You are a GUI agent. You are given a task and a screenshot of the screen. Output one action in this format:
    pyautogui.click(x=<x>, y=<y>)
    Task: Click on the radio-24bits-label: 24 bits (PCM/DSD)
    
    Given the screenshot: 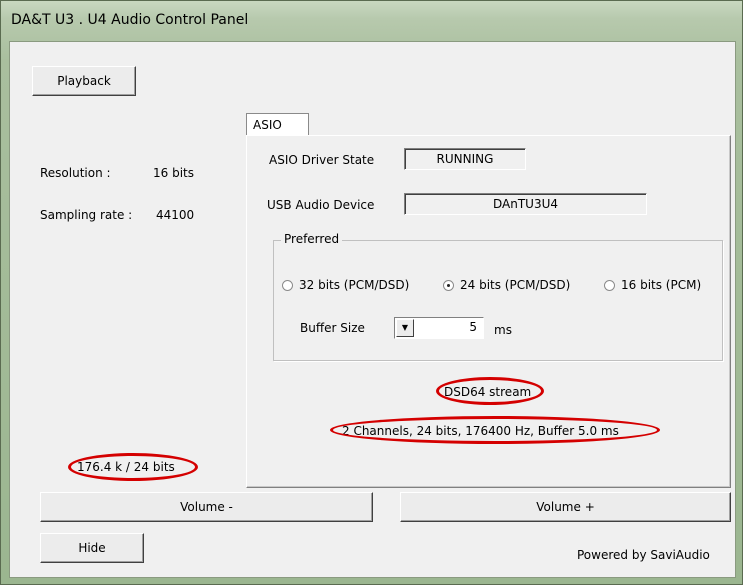 What is the action you would take?
    pyautogui.click(x=515, y=285)
    